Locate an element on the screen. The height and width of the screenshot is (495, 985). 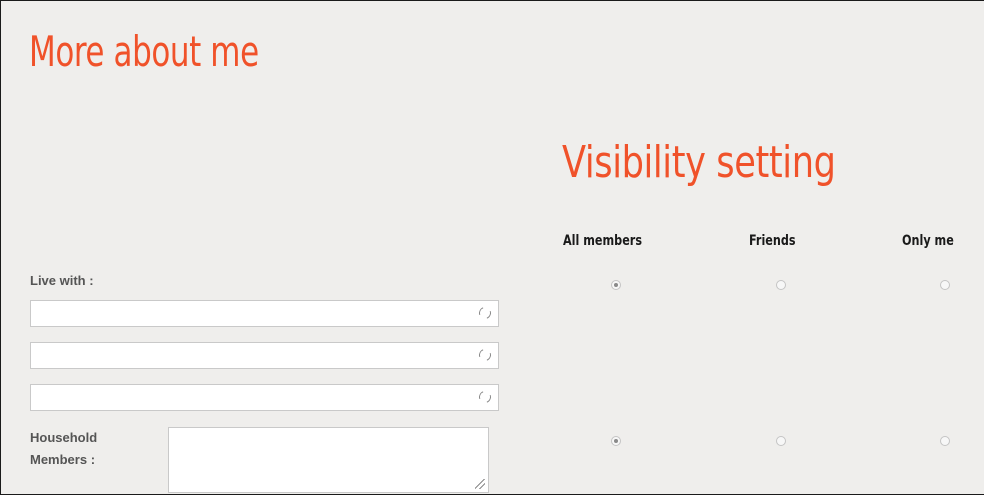
live-with-visibility-only-me-radio is located at coordinates (945, 285).